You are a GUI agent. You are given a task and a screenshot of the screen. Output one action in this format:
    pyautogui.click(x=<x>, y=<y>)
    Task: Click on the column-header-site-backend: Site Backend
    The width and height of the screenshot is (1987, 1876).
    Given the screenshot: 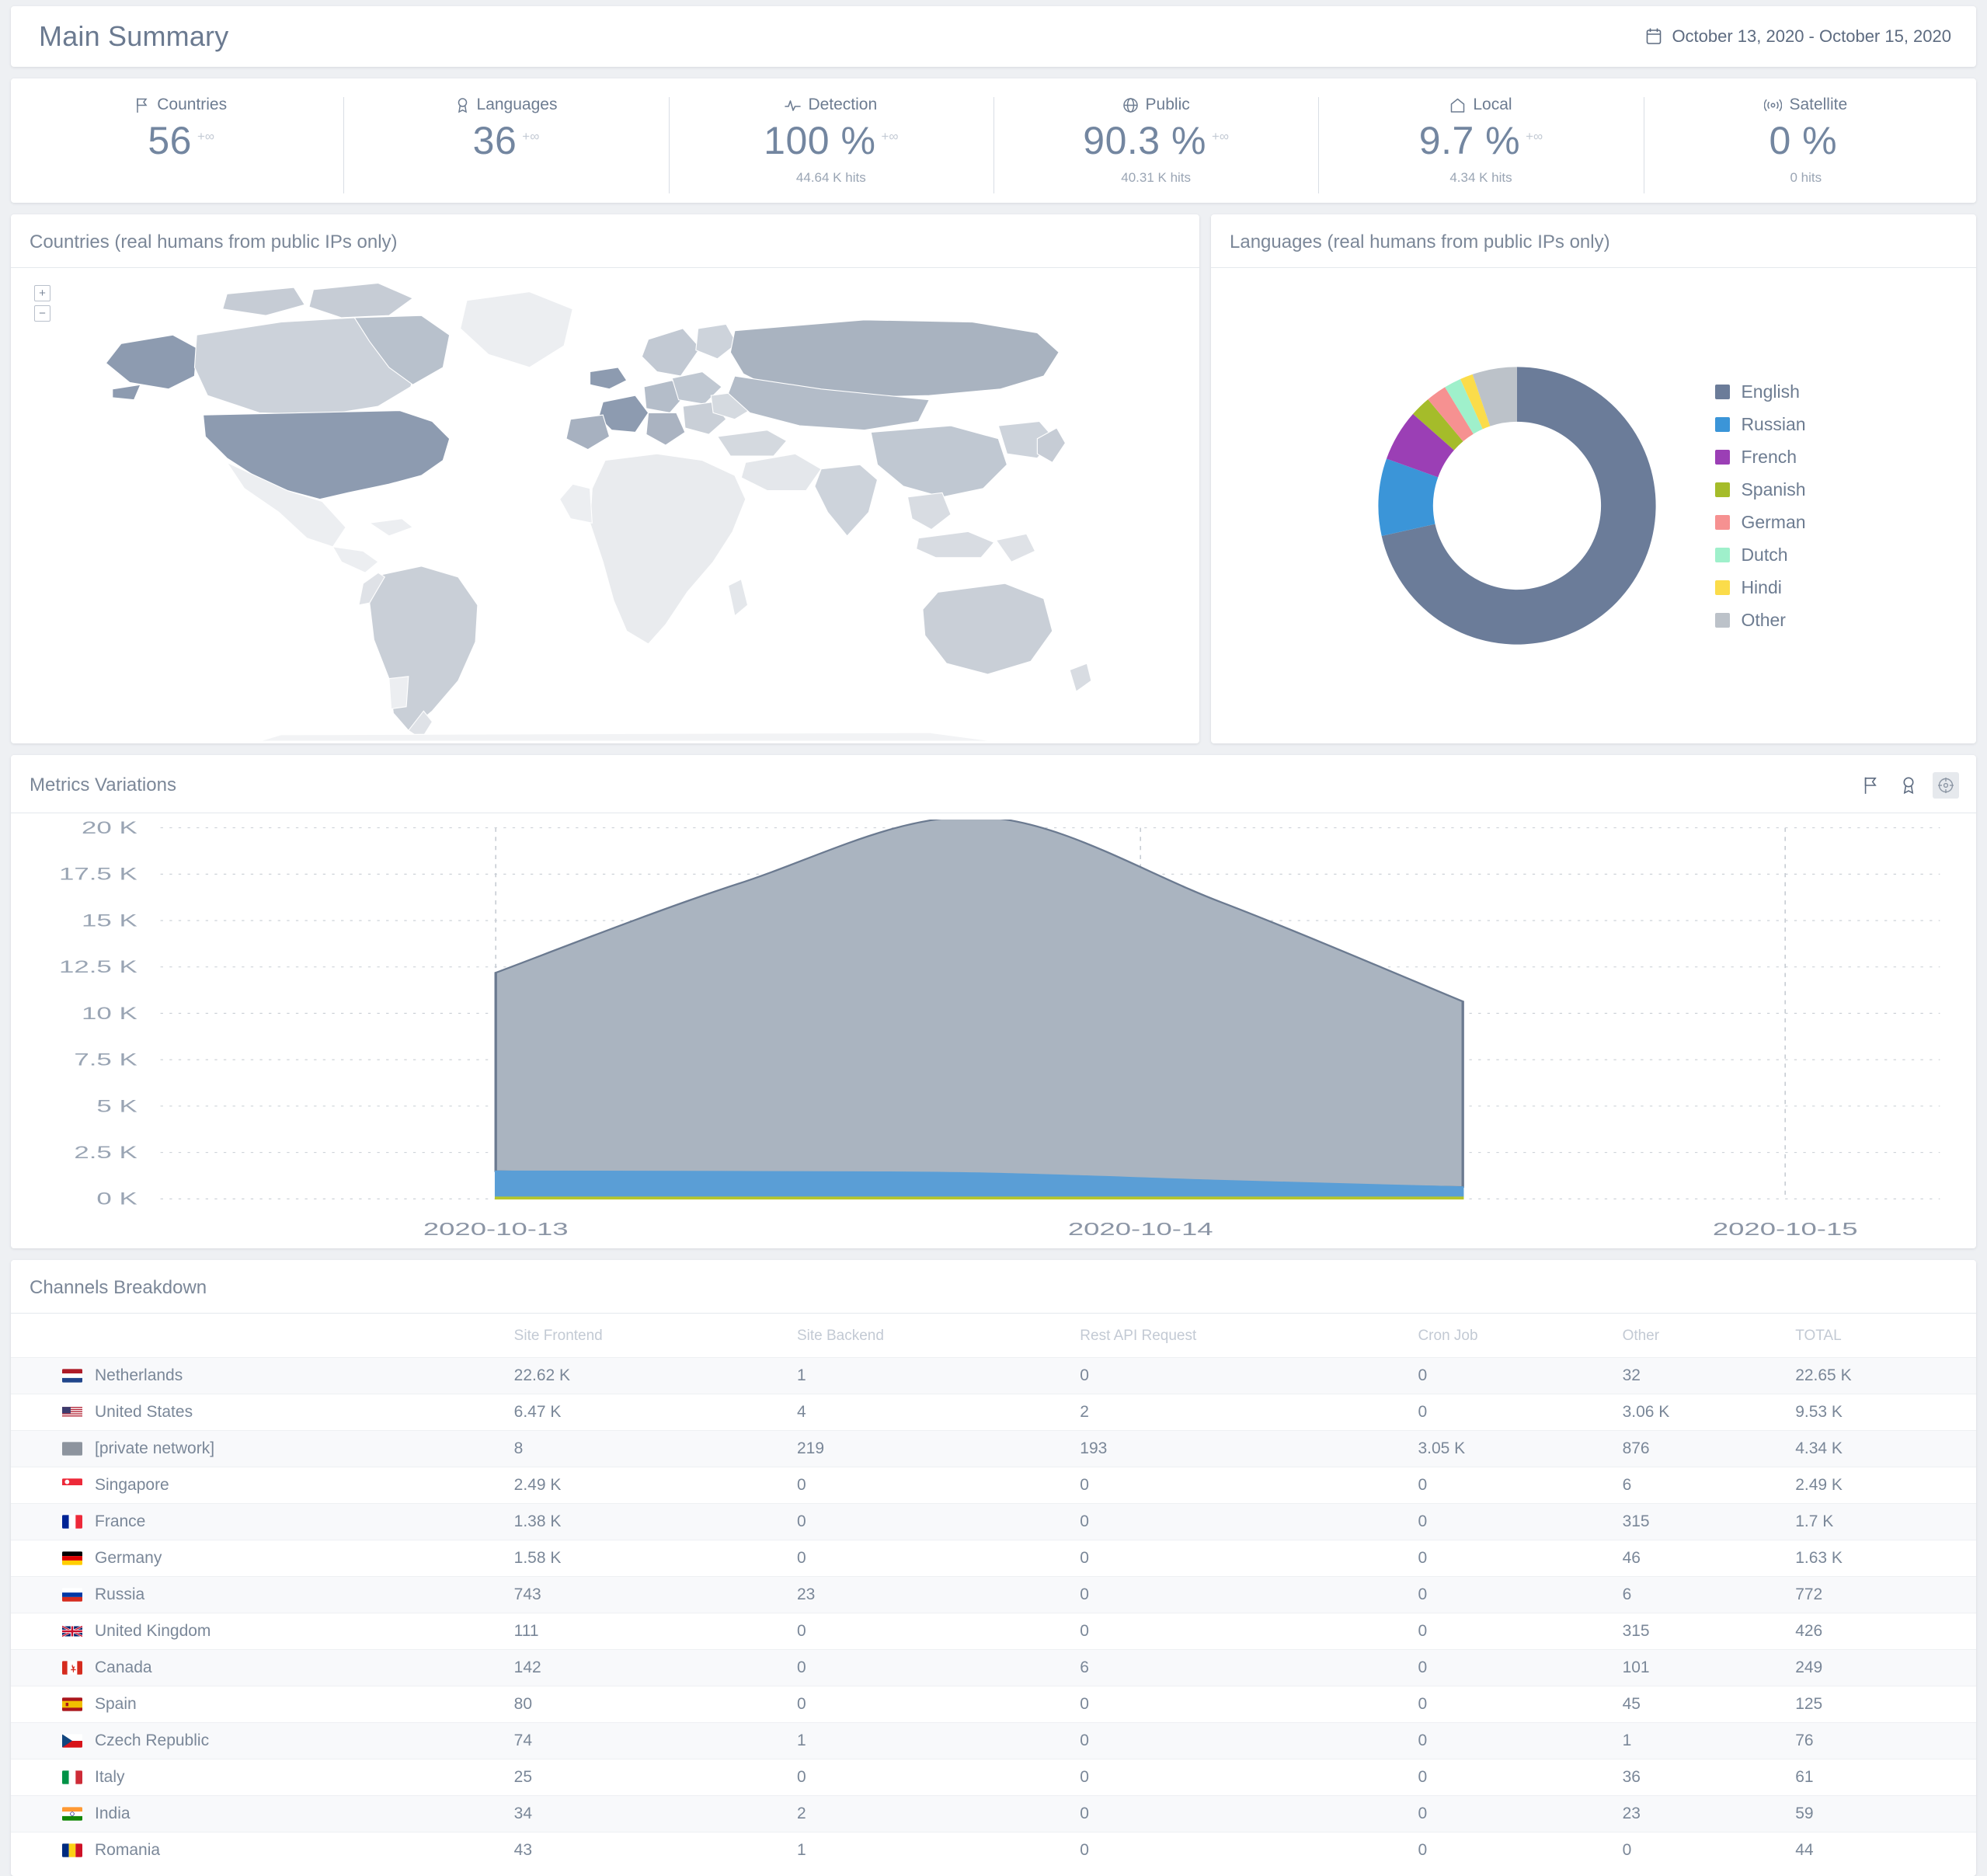 What is the action you would take?
    pyautogui.click(x=939, y=1336)
    